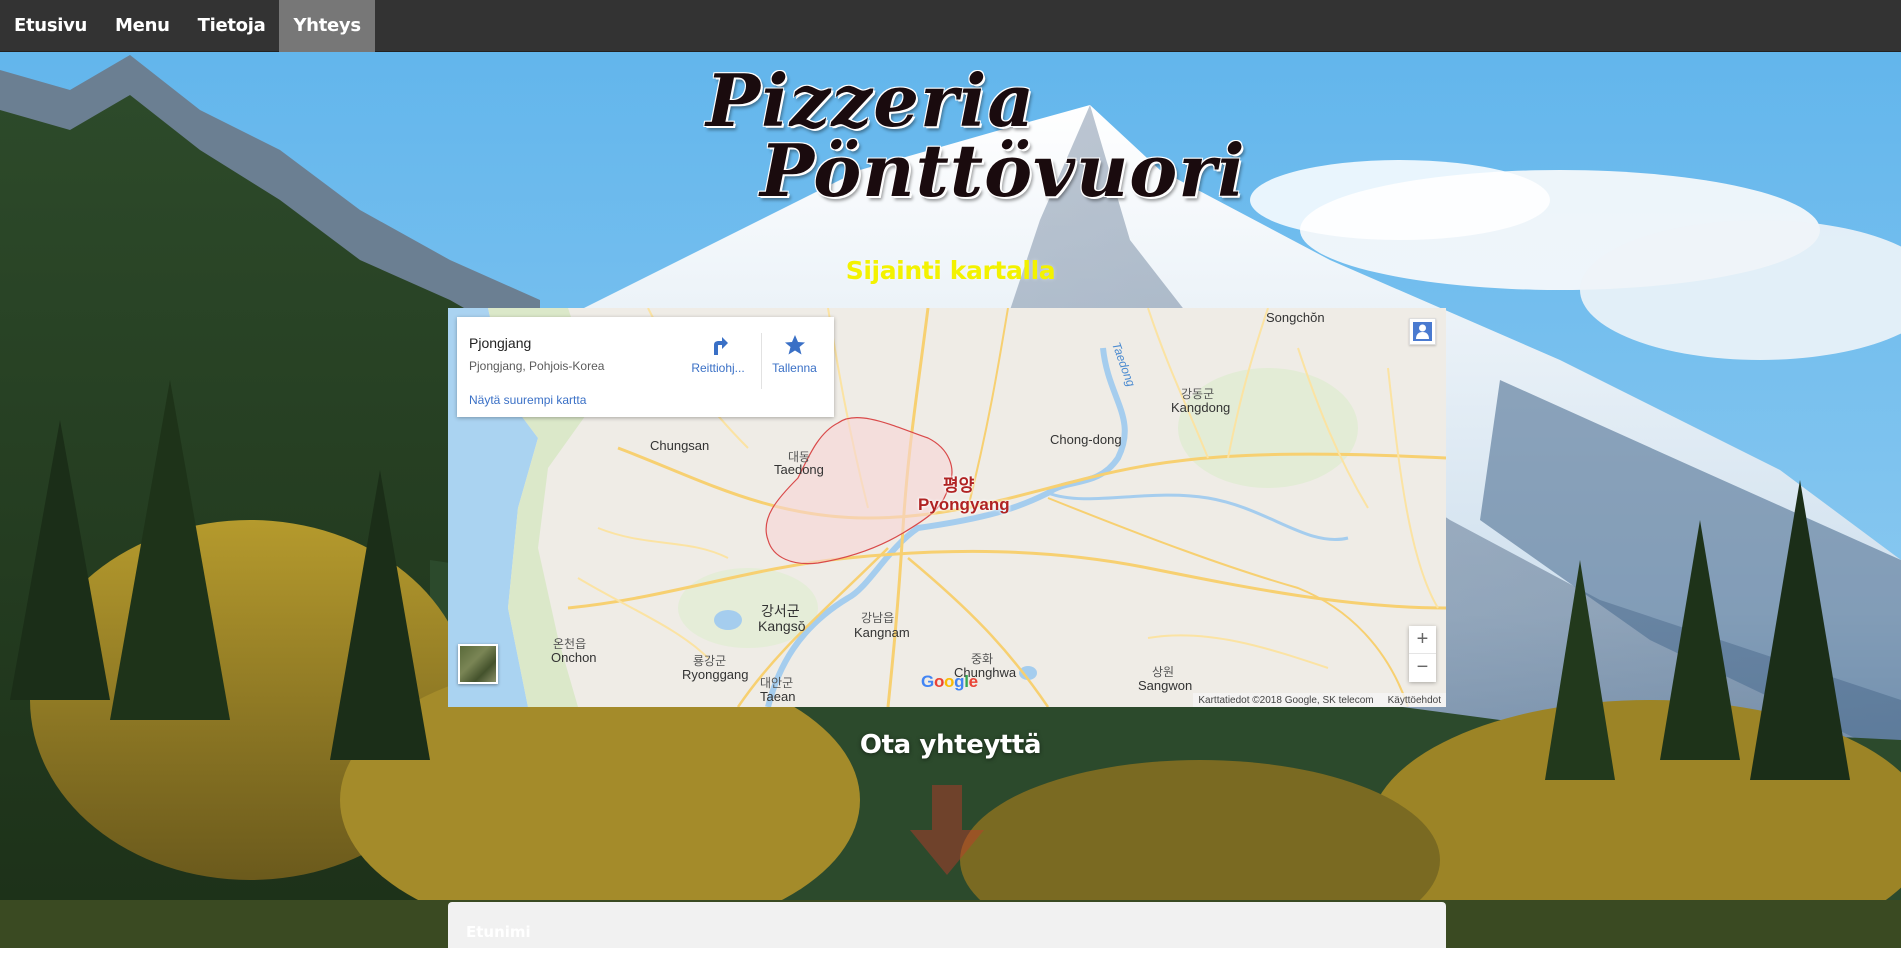  I want to click on map-label-kangnam-kr: 강남읍, so click(878, 618).